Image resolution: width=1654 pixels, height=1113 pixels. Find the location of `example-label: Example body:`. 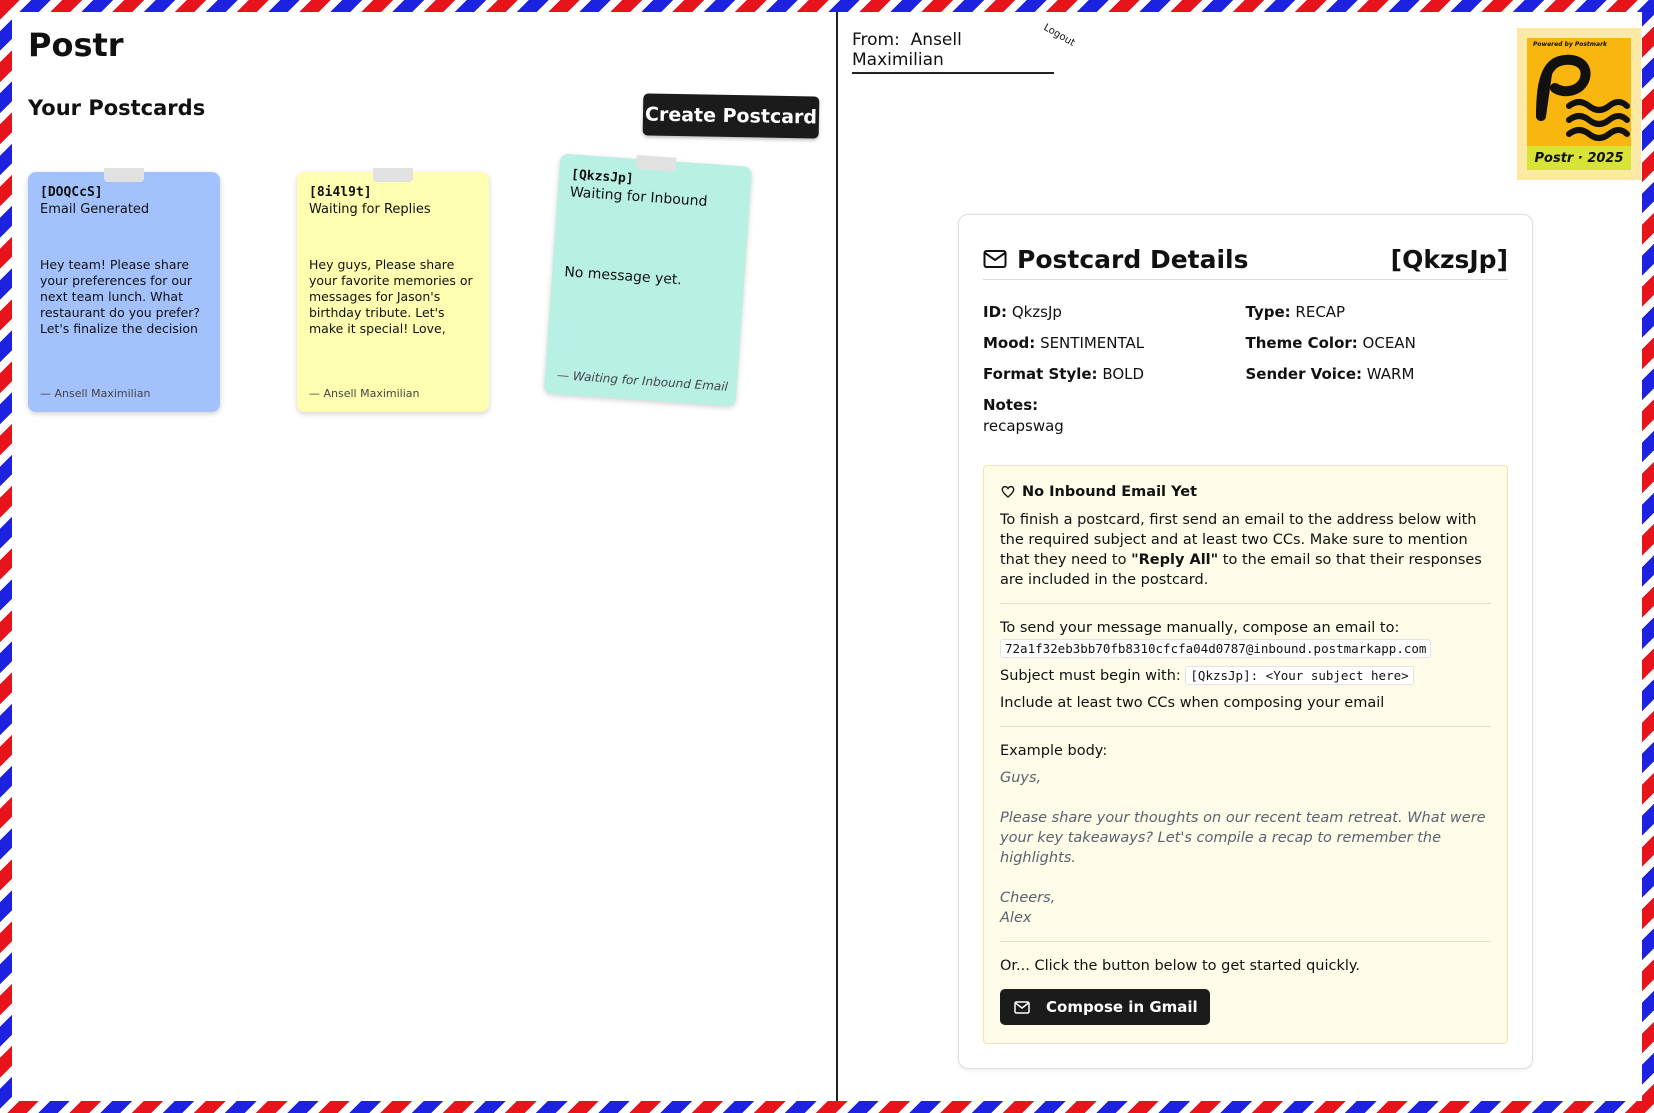

example-label: Example body: is located at coordinates (1054, 751).